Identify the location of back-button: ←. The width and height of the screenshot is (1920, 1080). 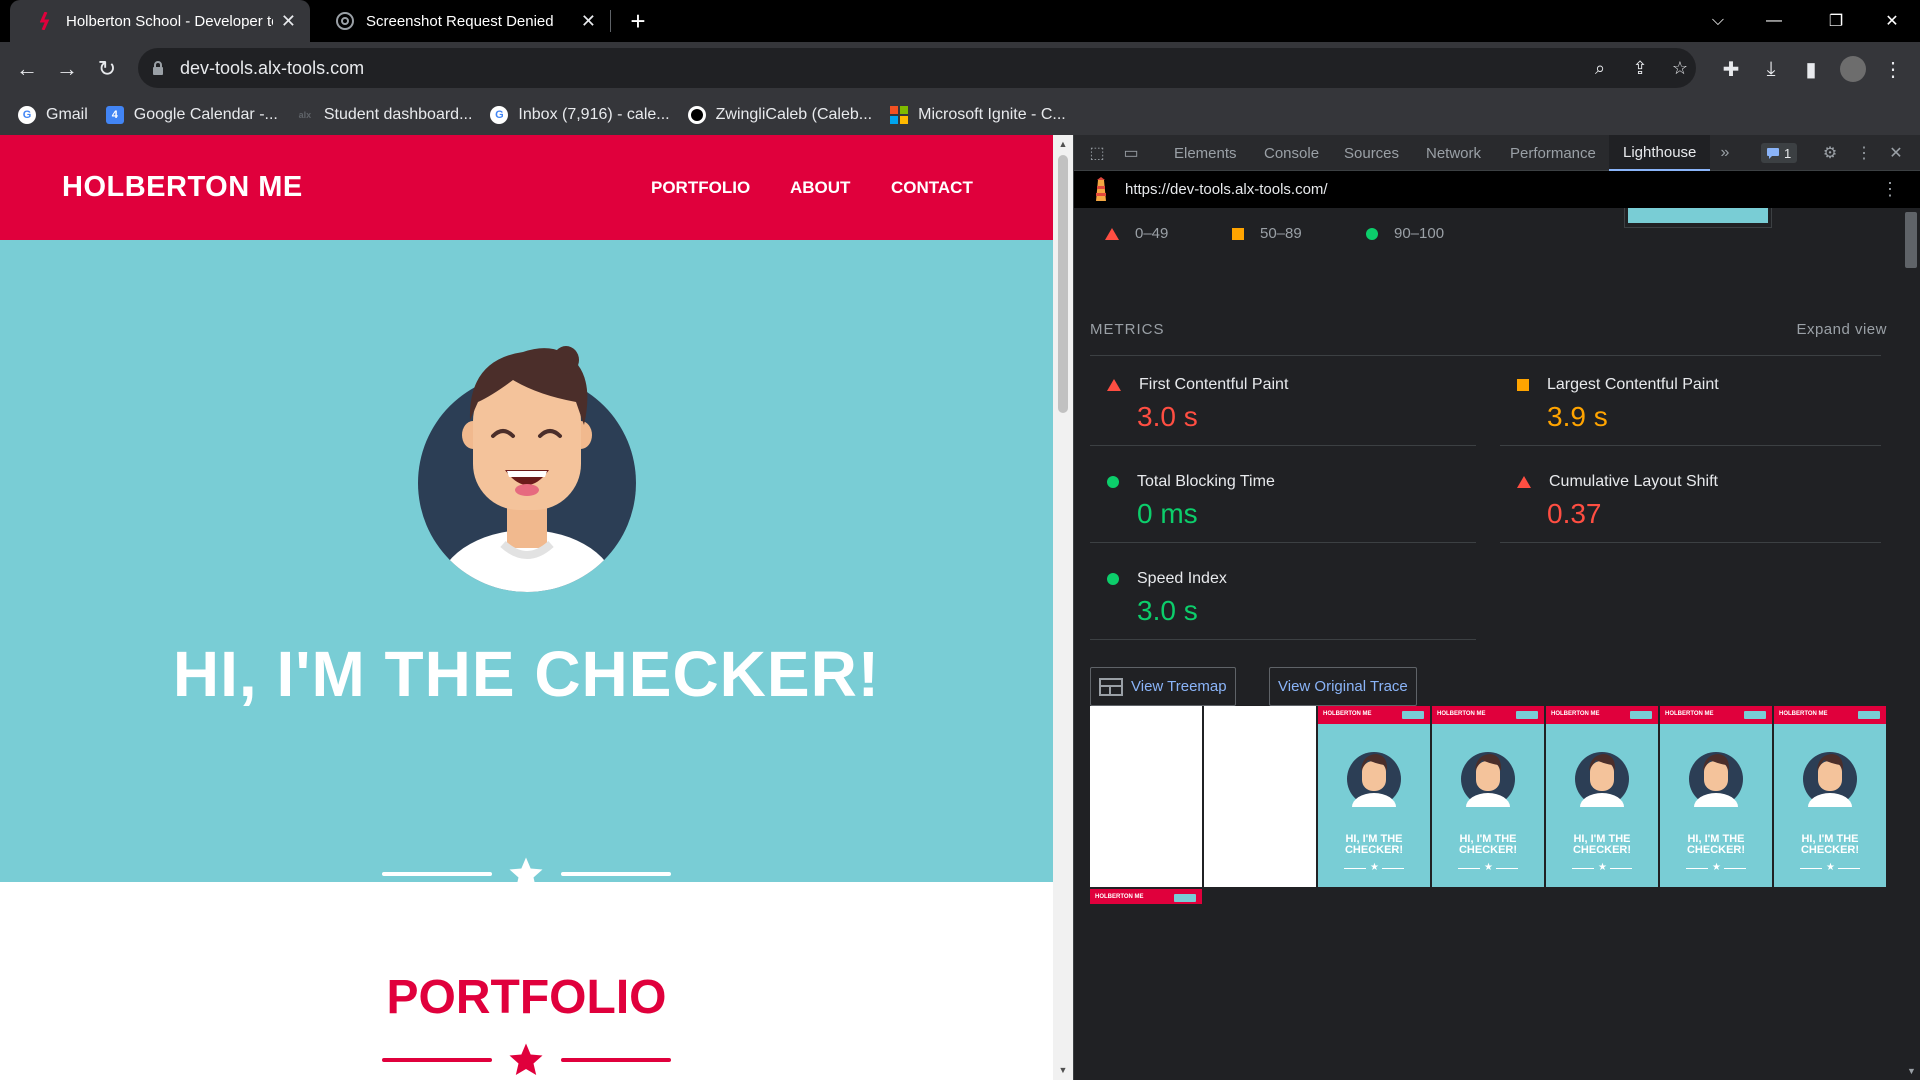
(27, 69).